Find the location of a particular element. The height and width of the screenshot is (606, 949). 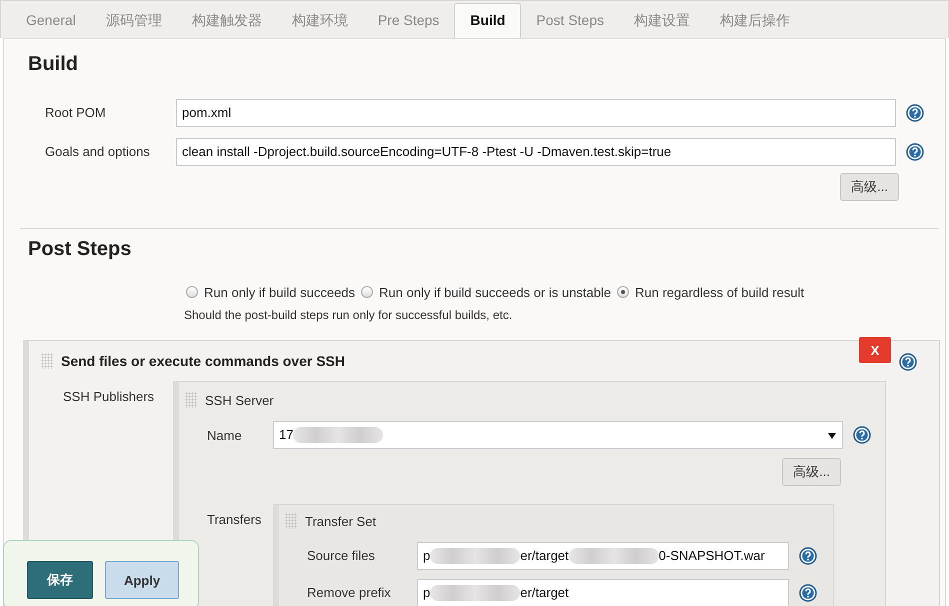

field-label: Remove prefix is located at coordinates (349, 592).